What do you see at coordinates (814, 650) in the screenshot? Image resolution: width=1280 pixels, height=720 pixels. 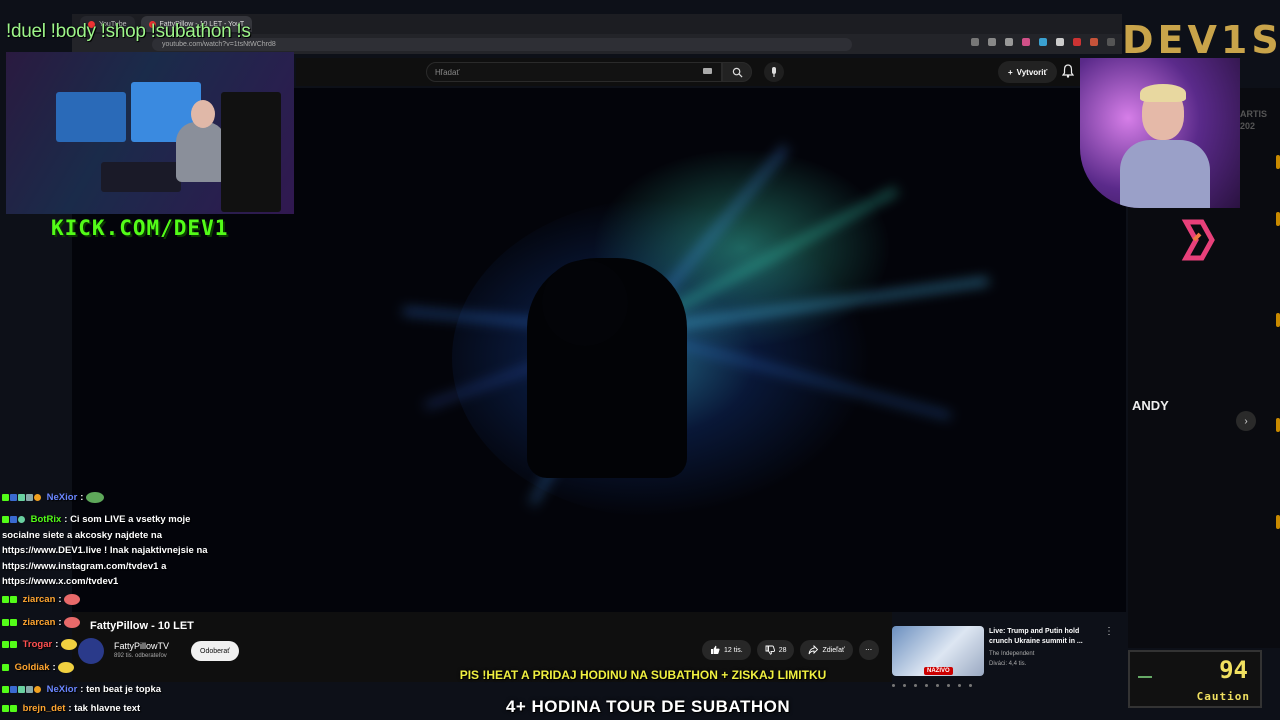 I see `share-icon` at bounding box center [814, 650].